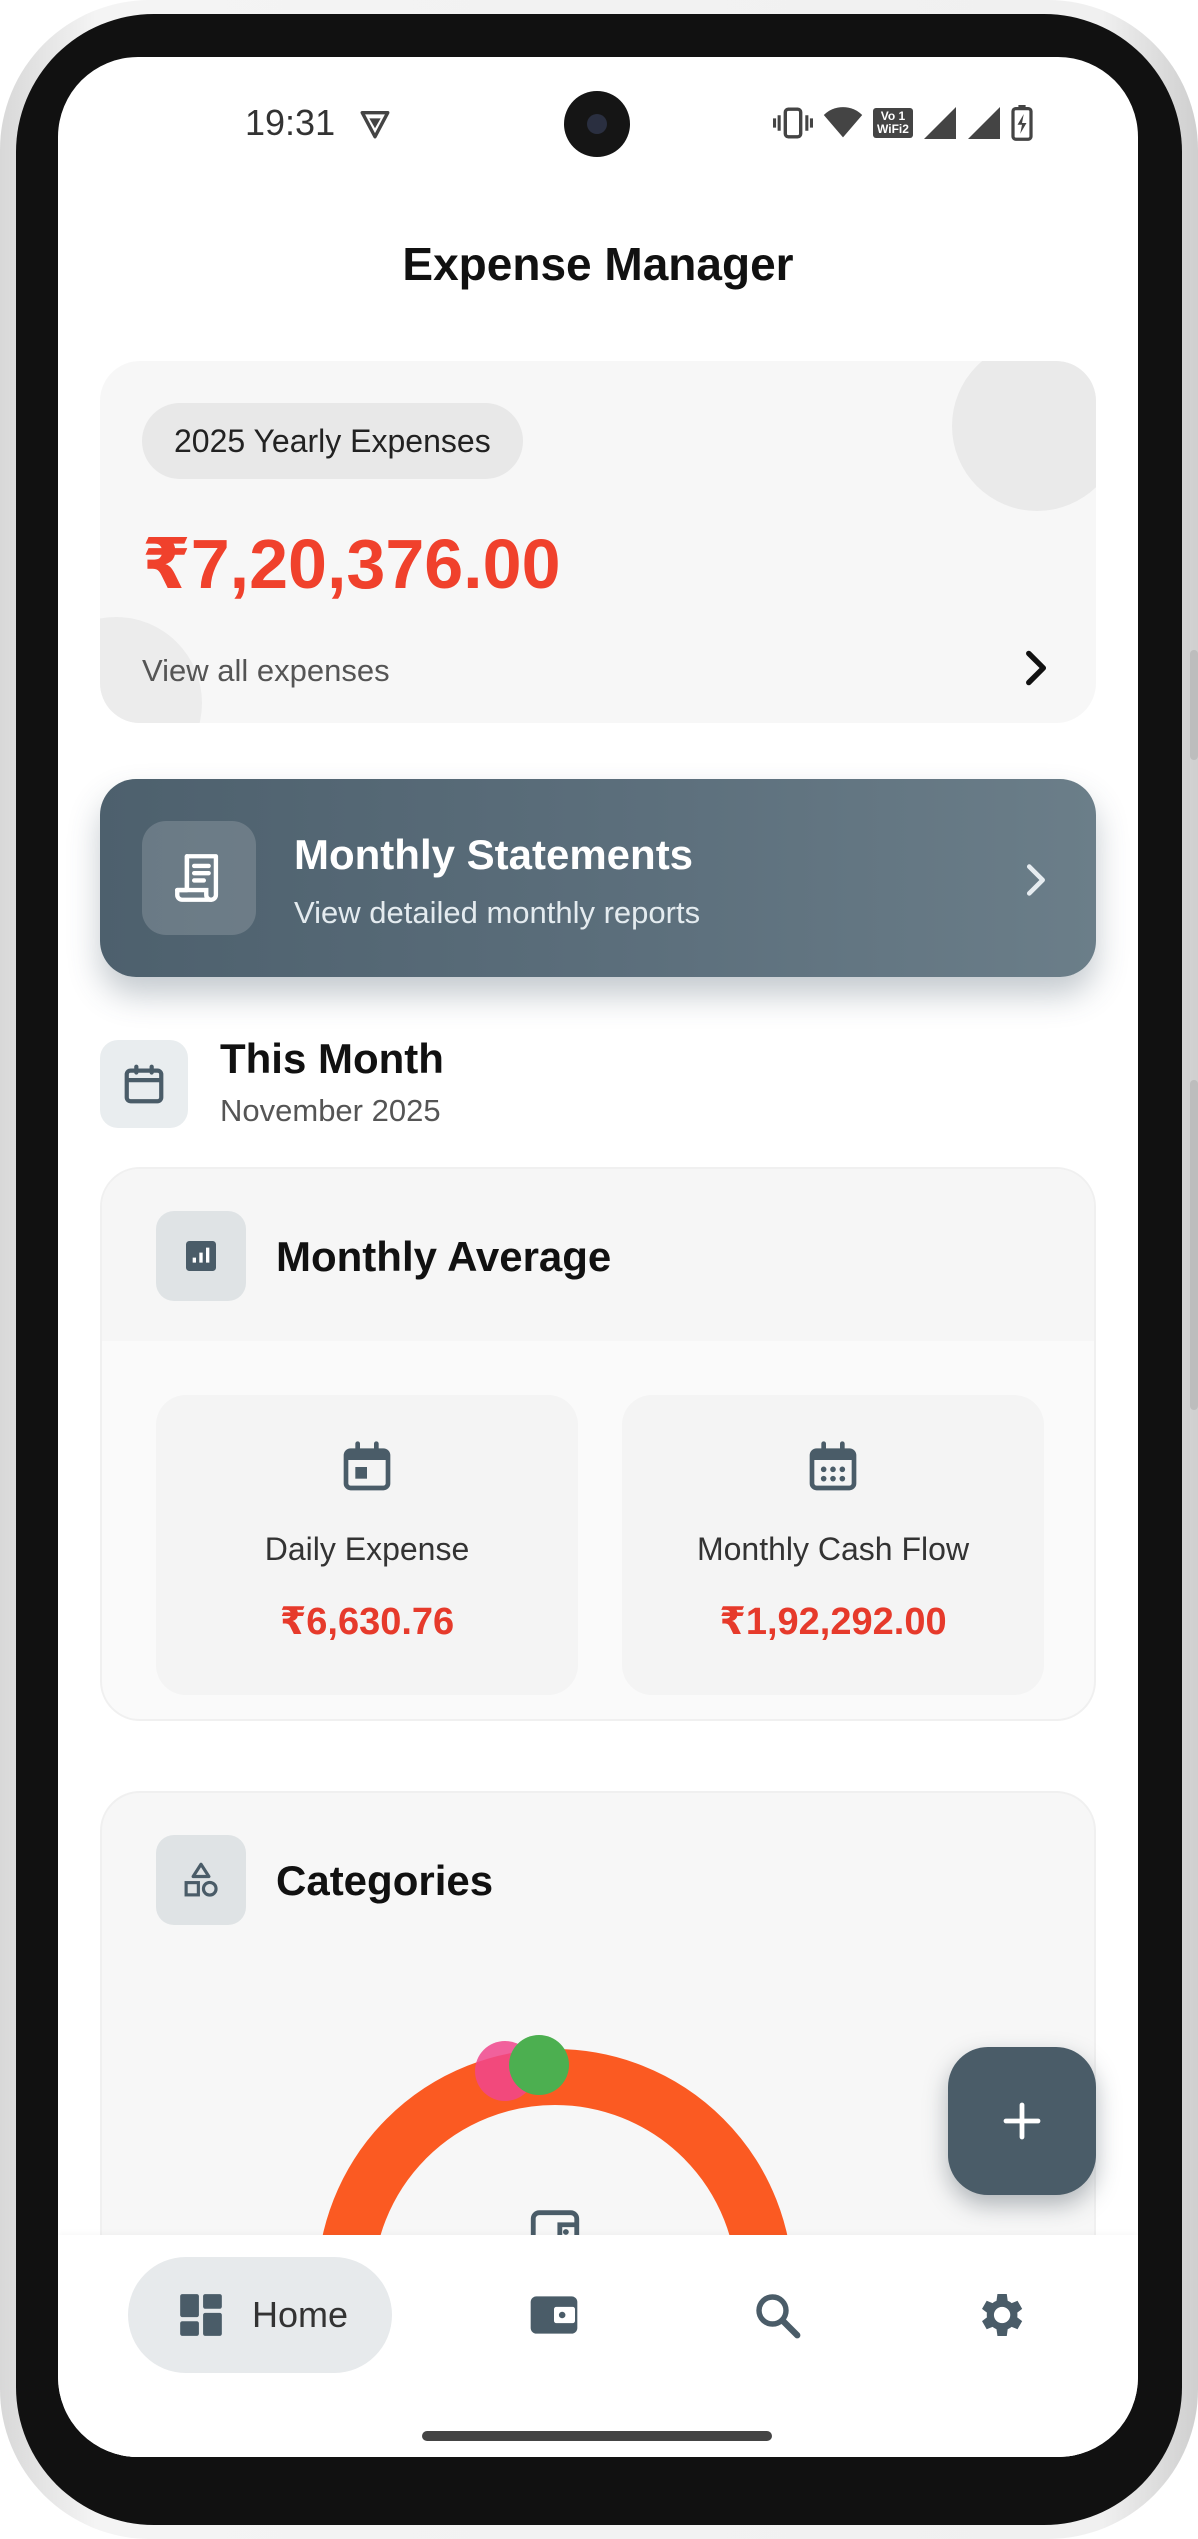 Image resolution: width=1198 pixels, height=2539 pixels. Describe the element at coordinates (598, 2346) in the screenshot. I see `bottom-navigation: Home` at that location.